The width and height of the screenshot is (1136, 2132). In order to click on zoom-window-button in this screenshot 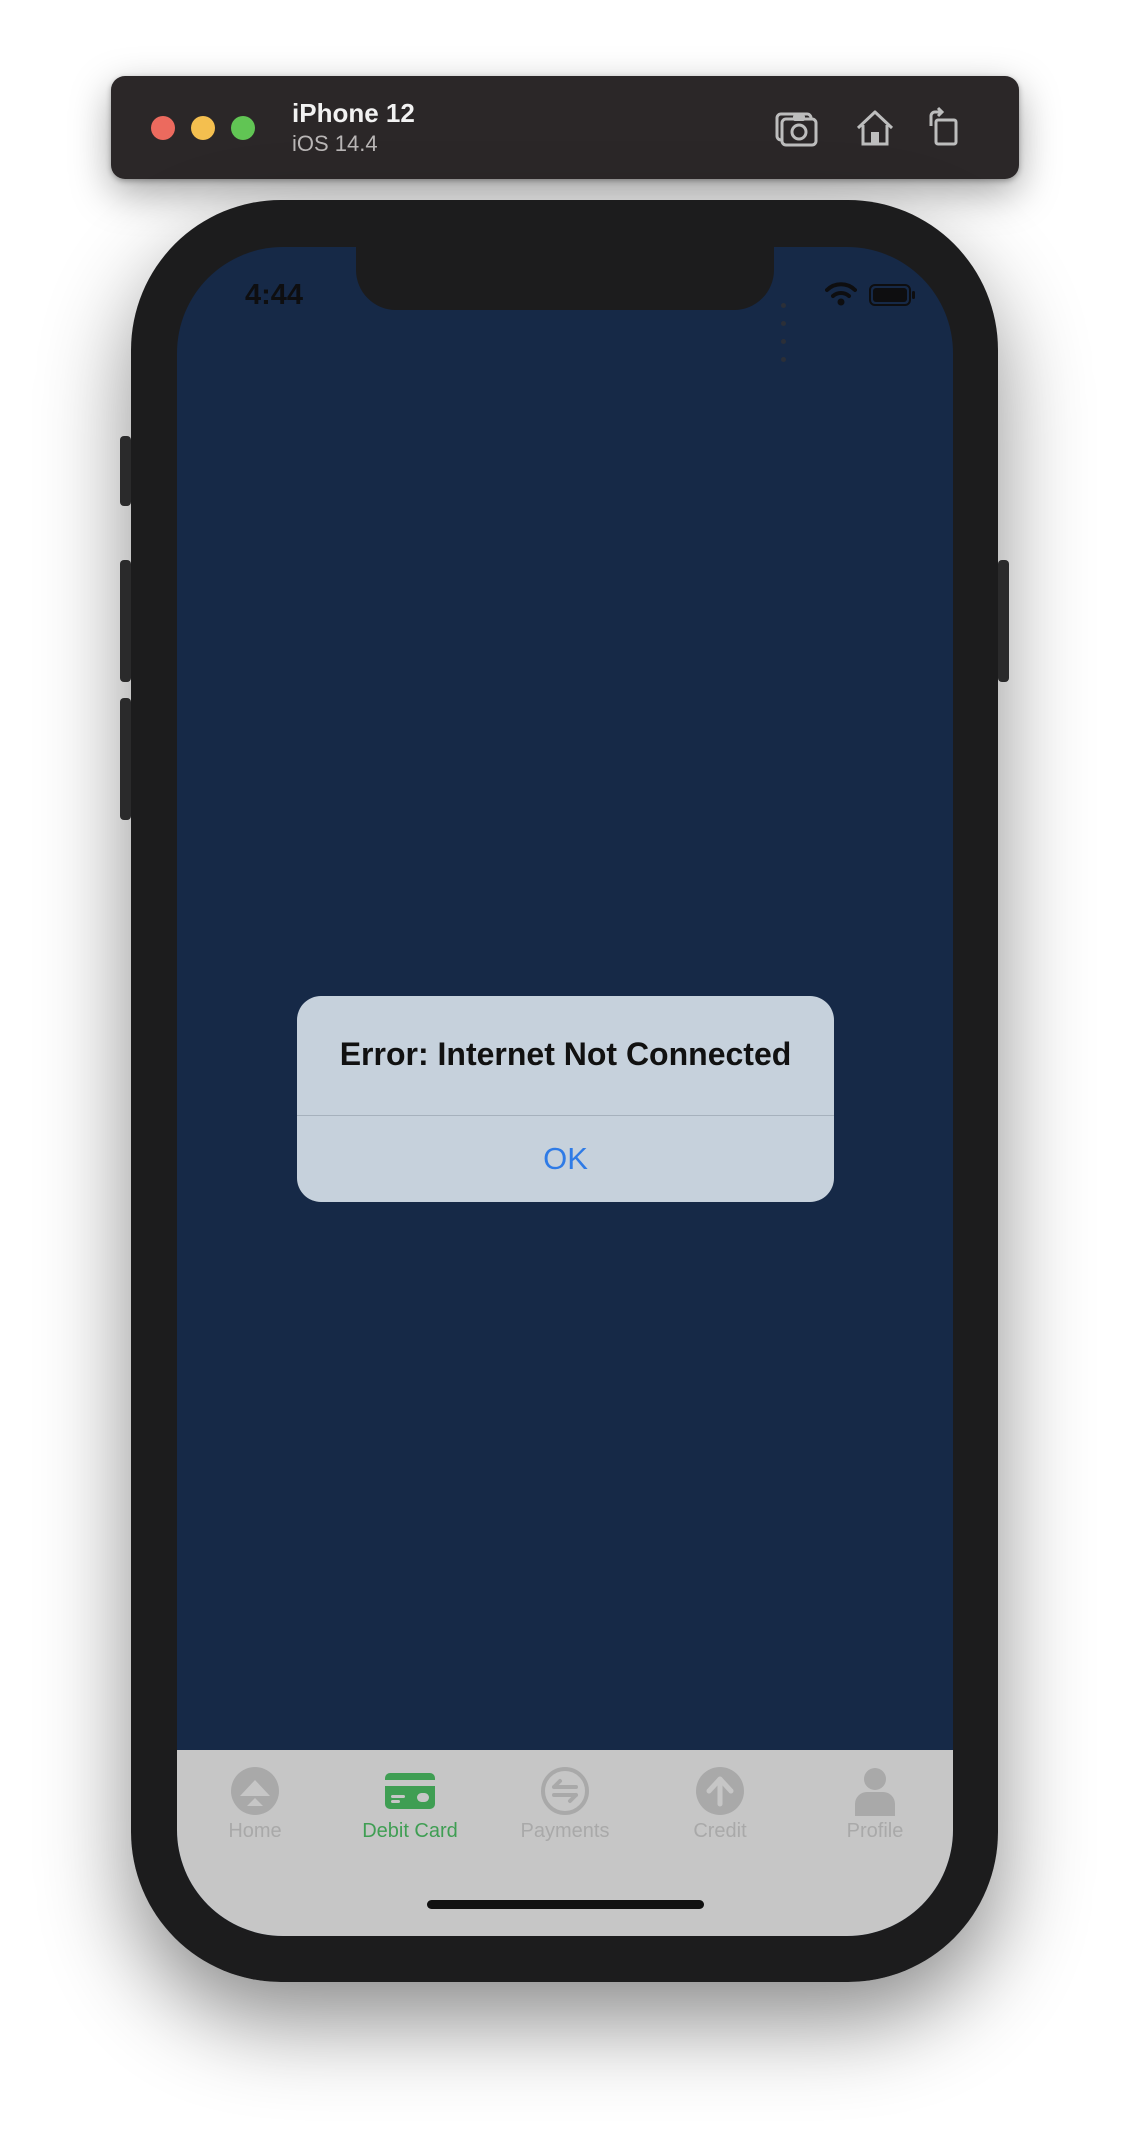, I will do `click(243, 128)`.